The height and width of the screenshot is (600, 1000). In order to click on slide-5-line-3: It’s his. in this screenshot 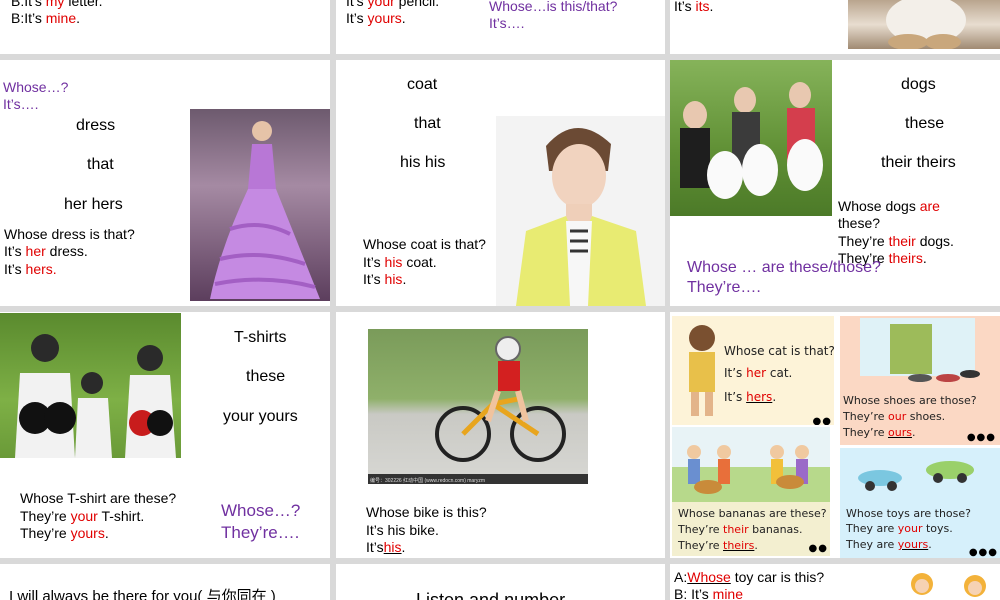, I will do `click(385, 279)`.